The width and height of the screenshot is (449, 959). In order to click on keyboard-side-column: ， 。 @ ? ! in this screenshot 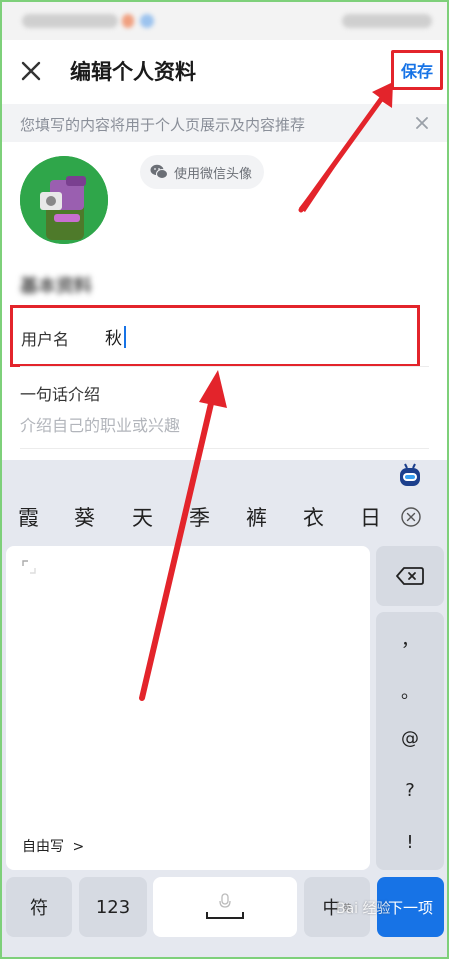, I will do `click(410, 708)`.